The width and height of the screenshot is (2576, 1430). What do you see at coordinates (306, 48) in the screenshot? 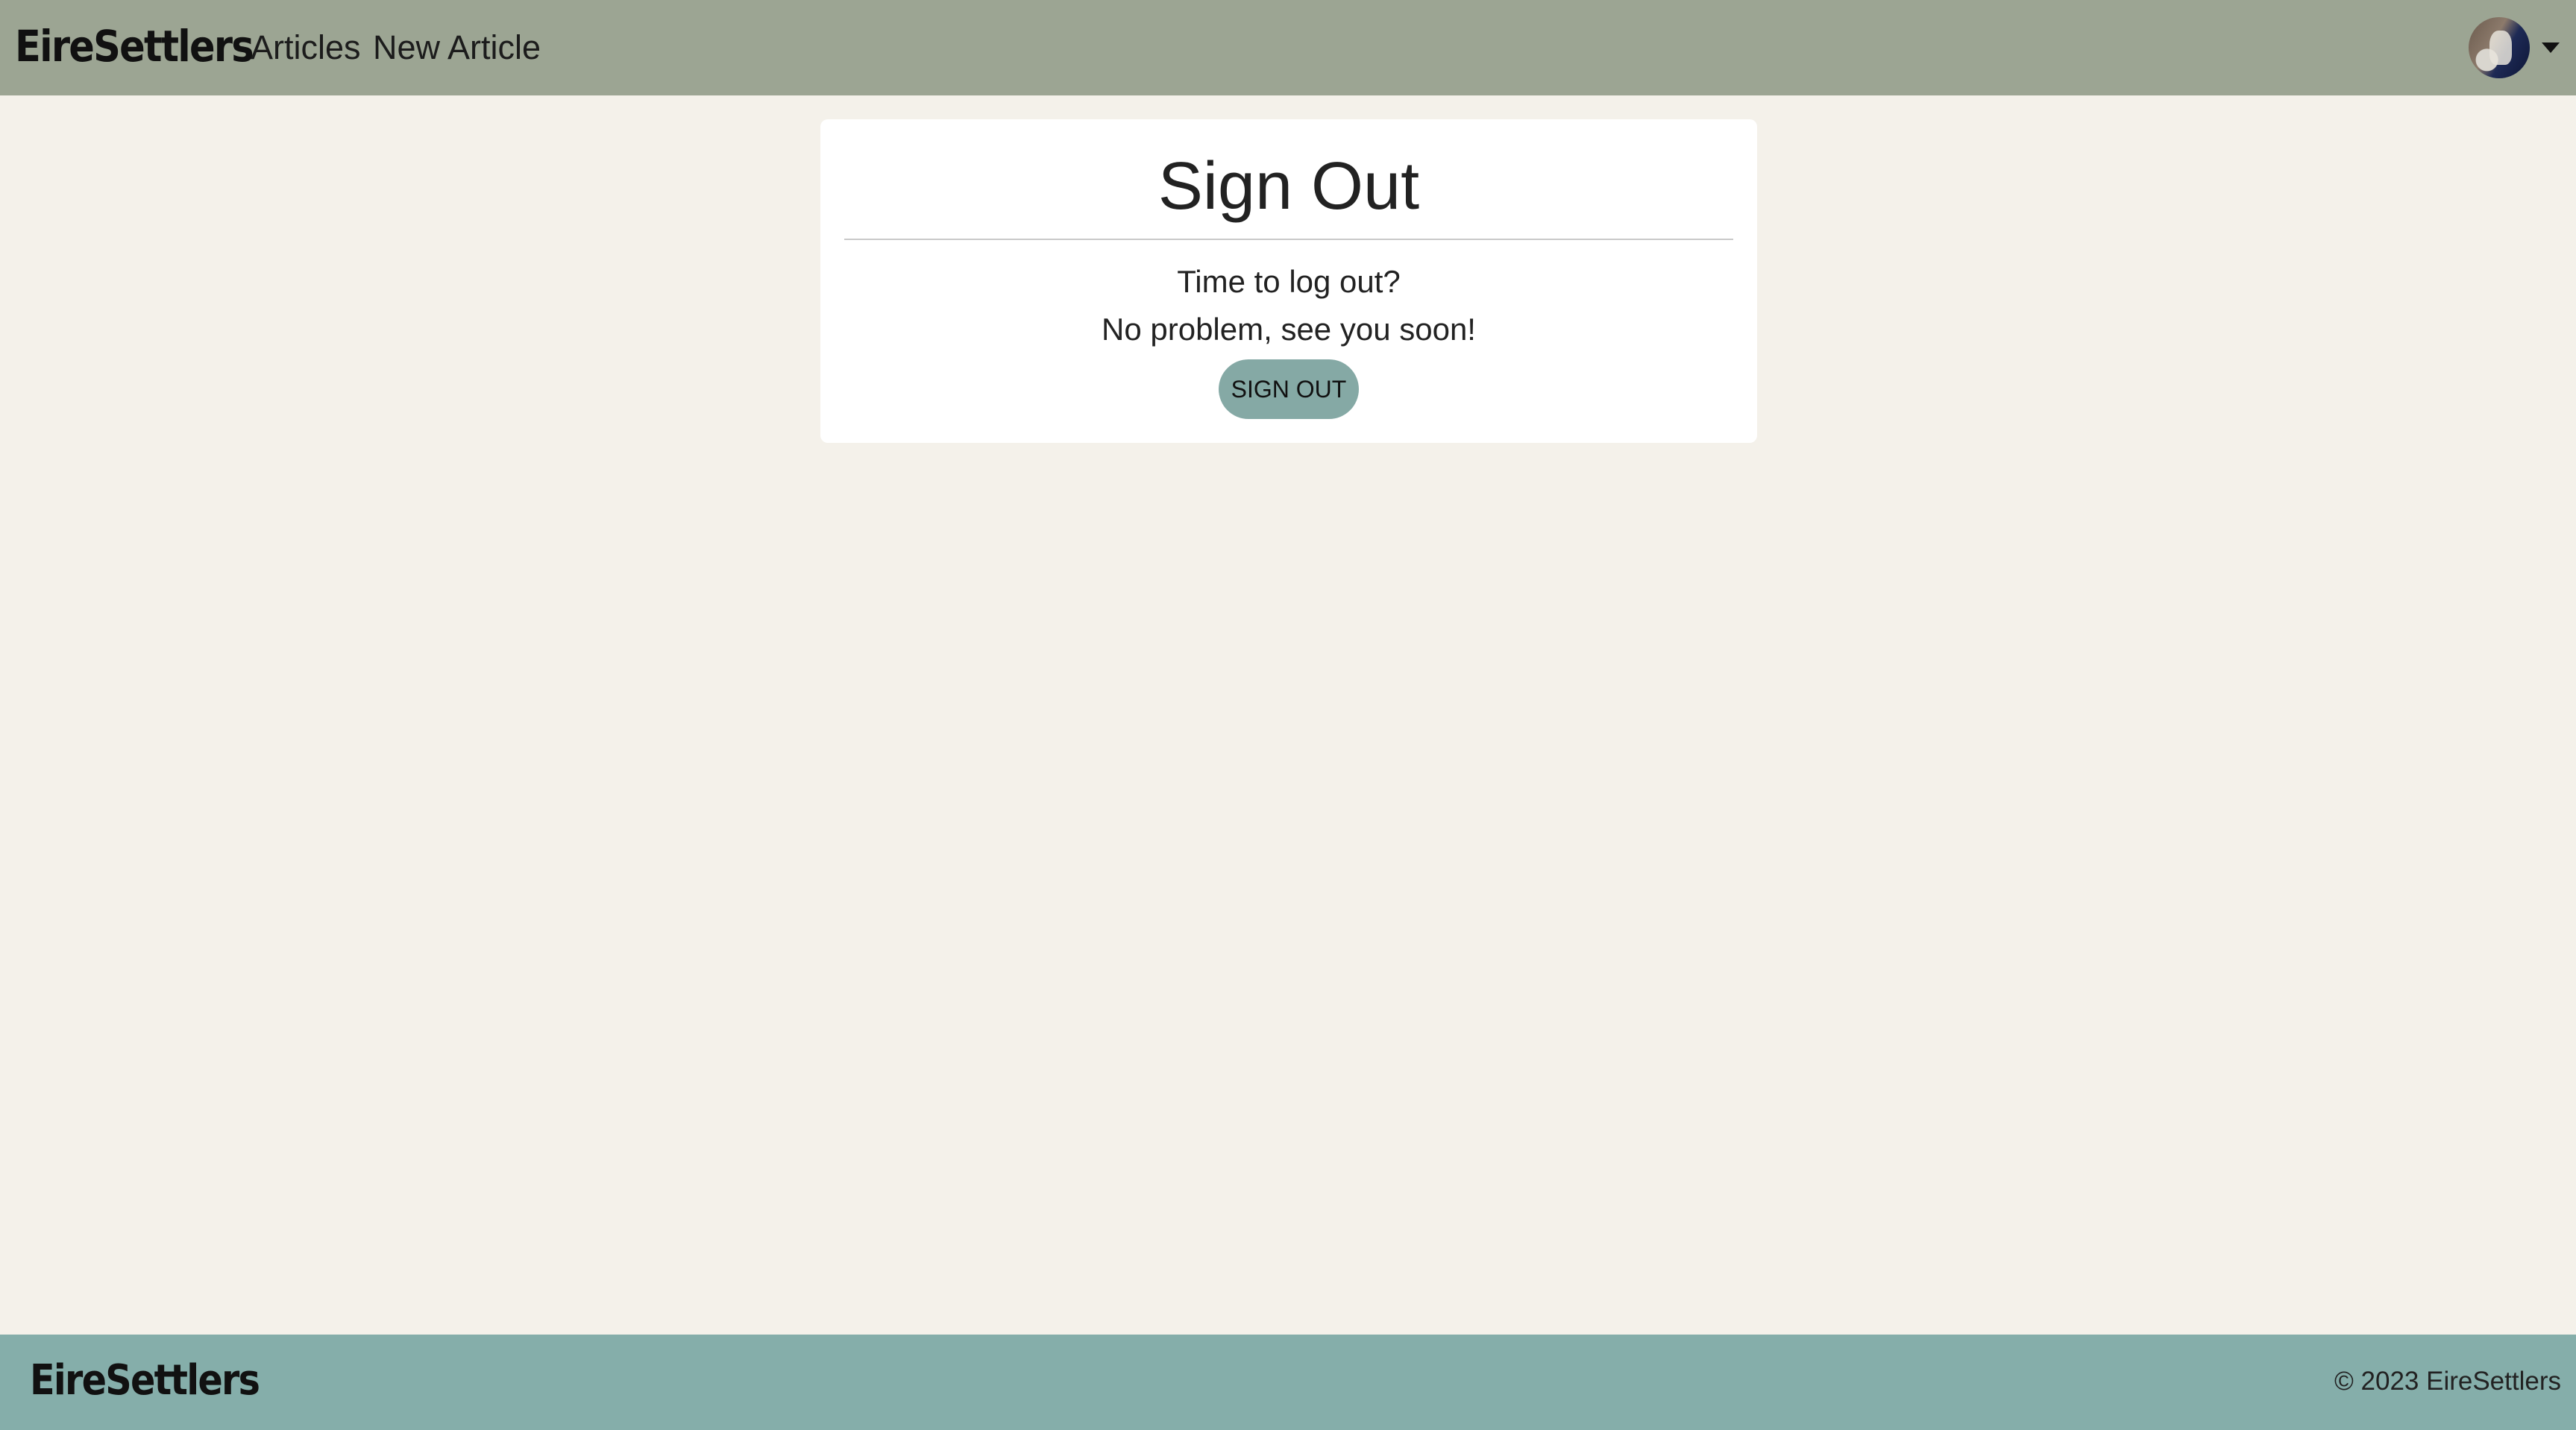
I see `nav-link-articles: Articles` at bounding box center [306, 48].